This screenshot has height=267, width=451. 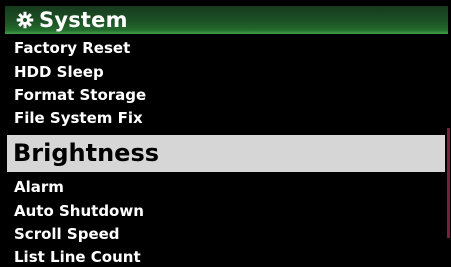 What do you see at coordinates (226, 95) in the screenshot?
I see `menu-item-format-storage: Format Storage` at bounding box center [226, 95].